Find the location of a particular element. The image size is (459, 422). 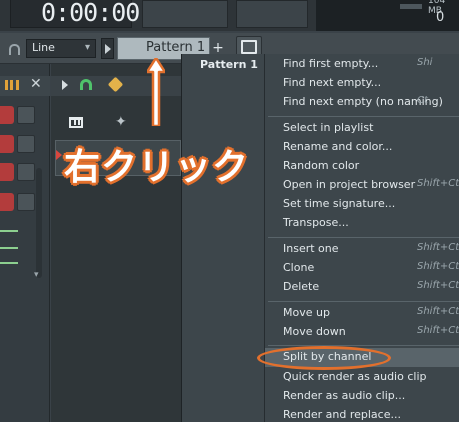

menu-item-find-next-empty-no-naming: Find next empty (no naming) Ct is located at coordinates (362, 102).